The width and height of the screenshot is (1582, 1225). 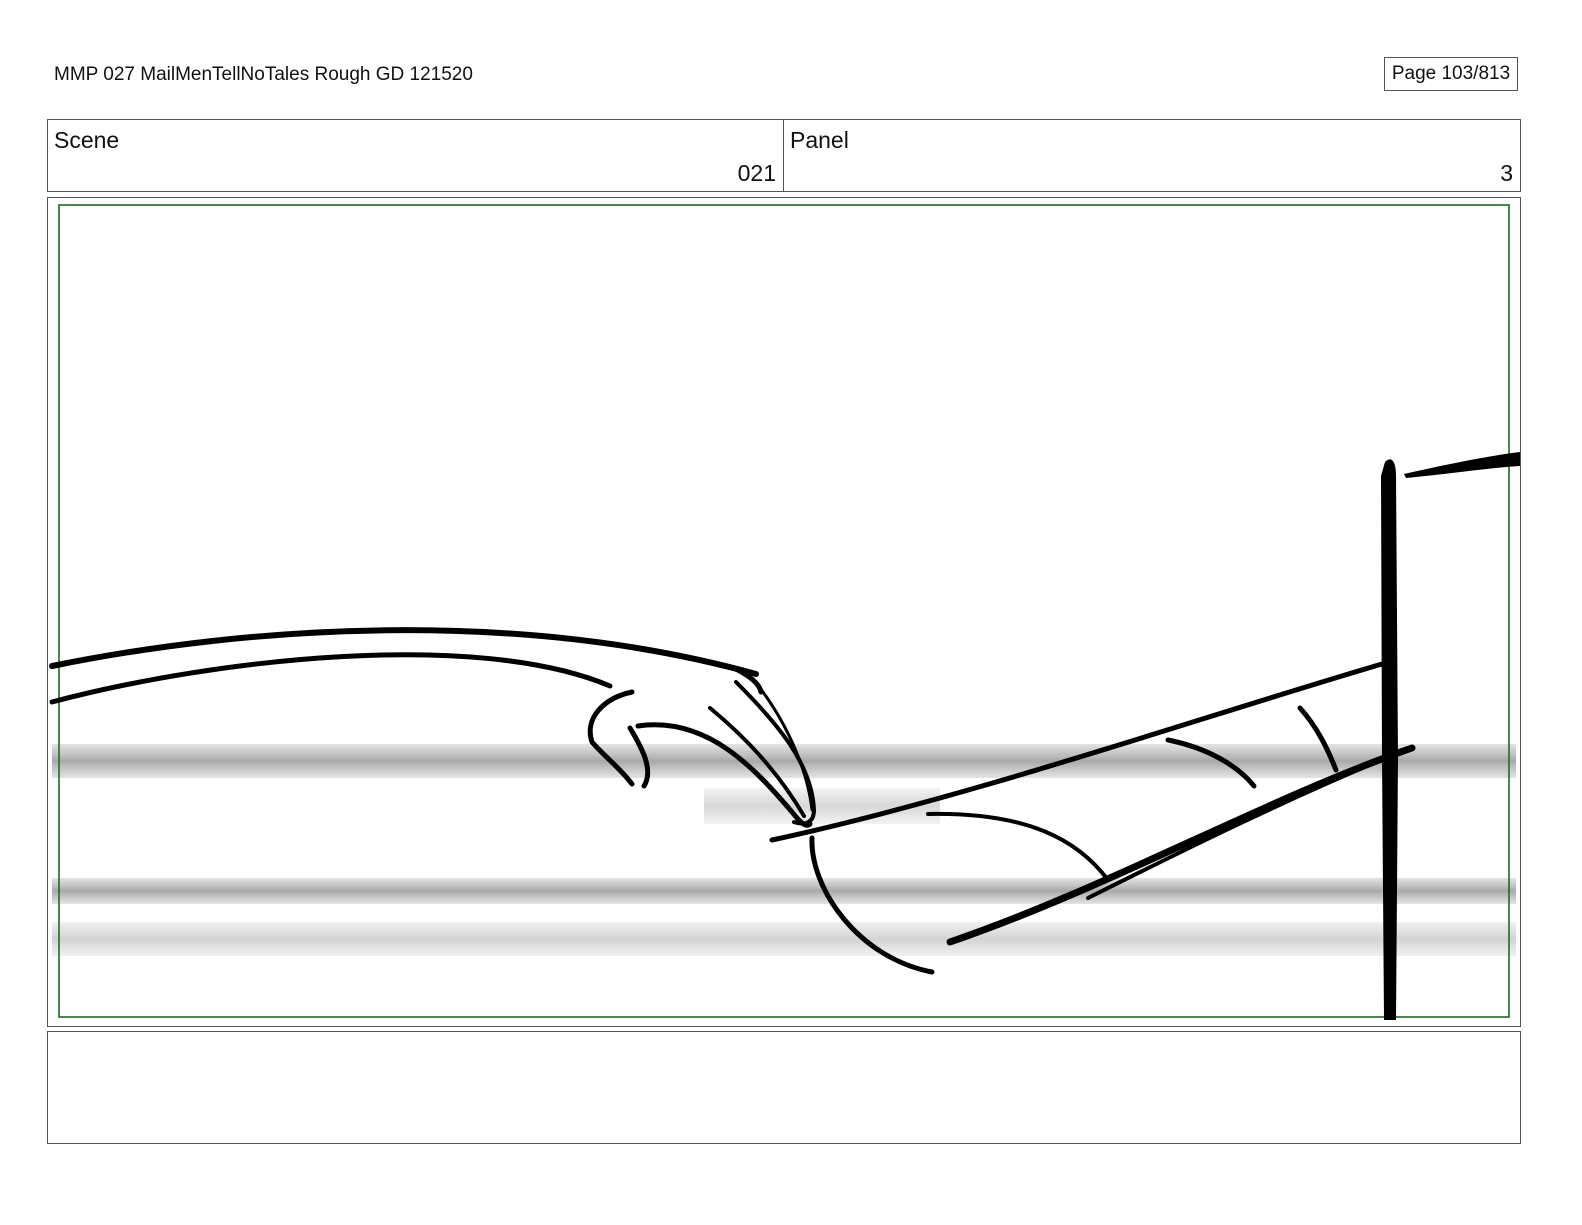 What do you see at coordinates (416, 155) in the screenshot?
I see `scene-cell: Scene 021` at bounding box center [416, 155].